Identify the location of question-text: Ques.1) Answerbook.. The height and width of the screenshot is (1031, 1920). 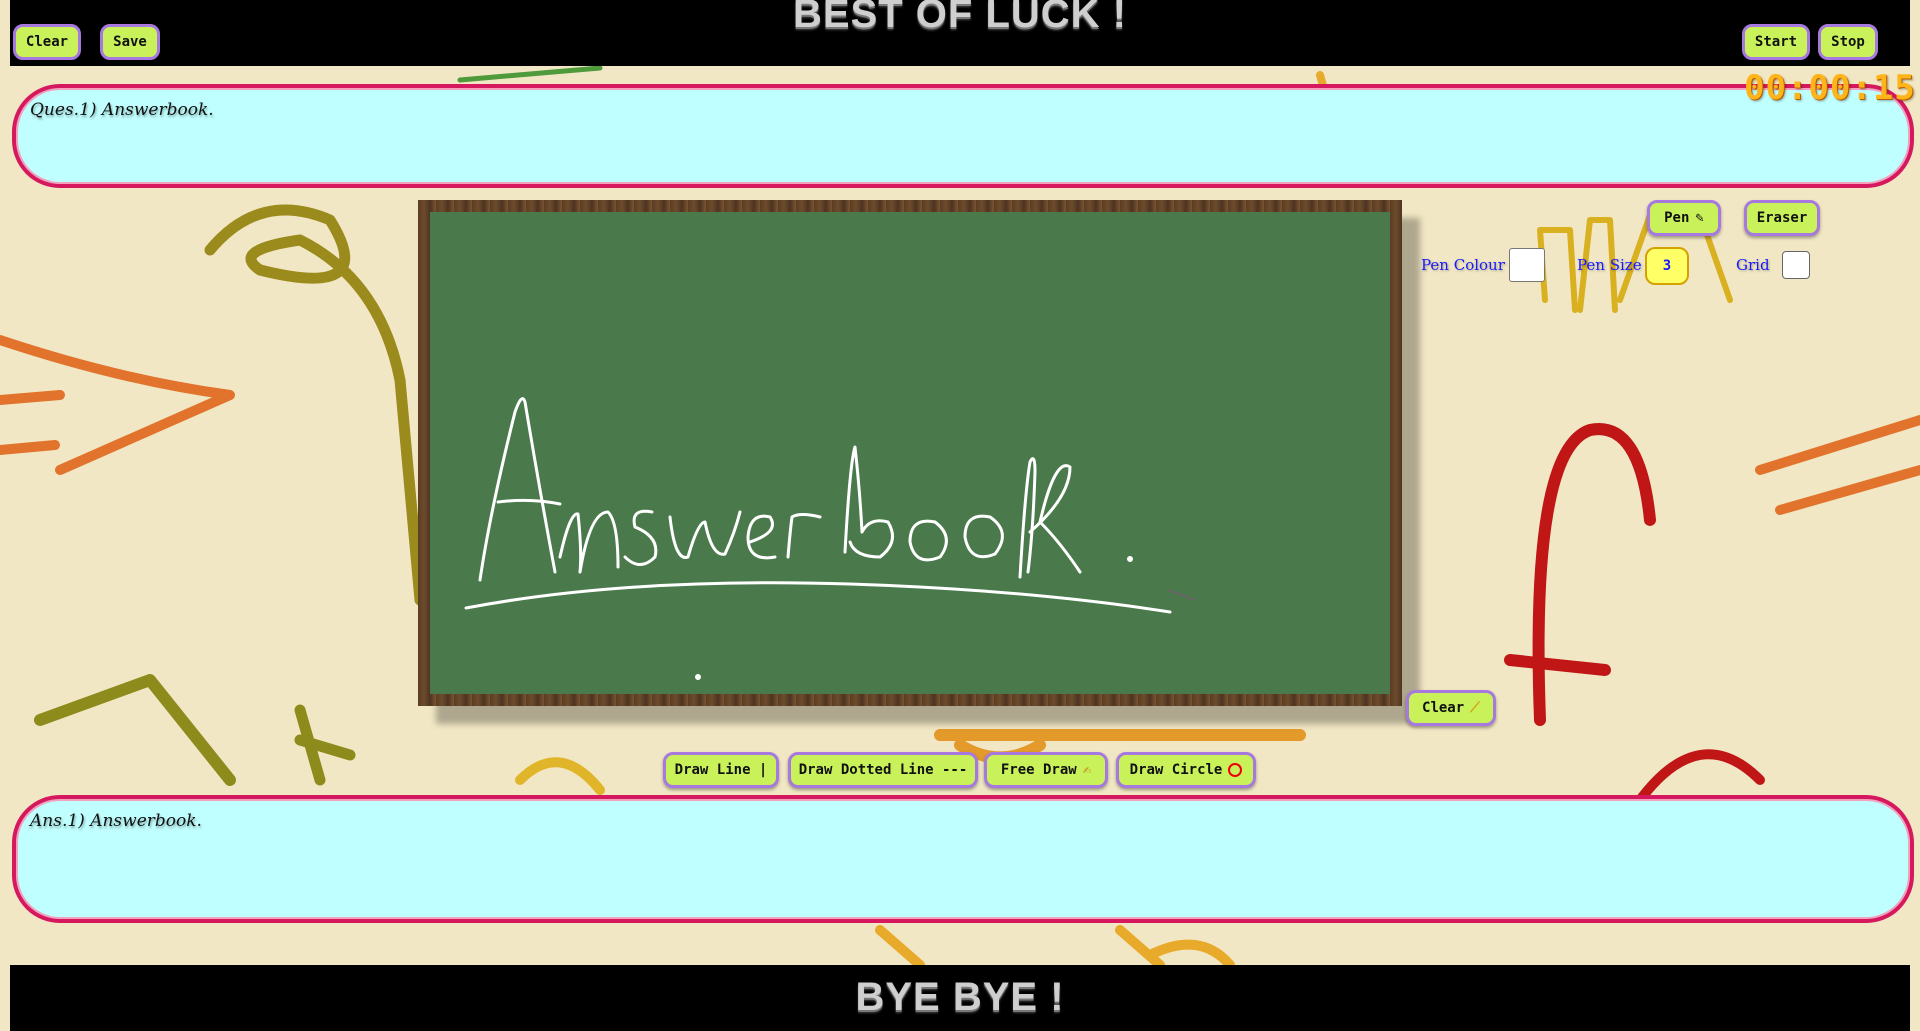
(122, 110).